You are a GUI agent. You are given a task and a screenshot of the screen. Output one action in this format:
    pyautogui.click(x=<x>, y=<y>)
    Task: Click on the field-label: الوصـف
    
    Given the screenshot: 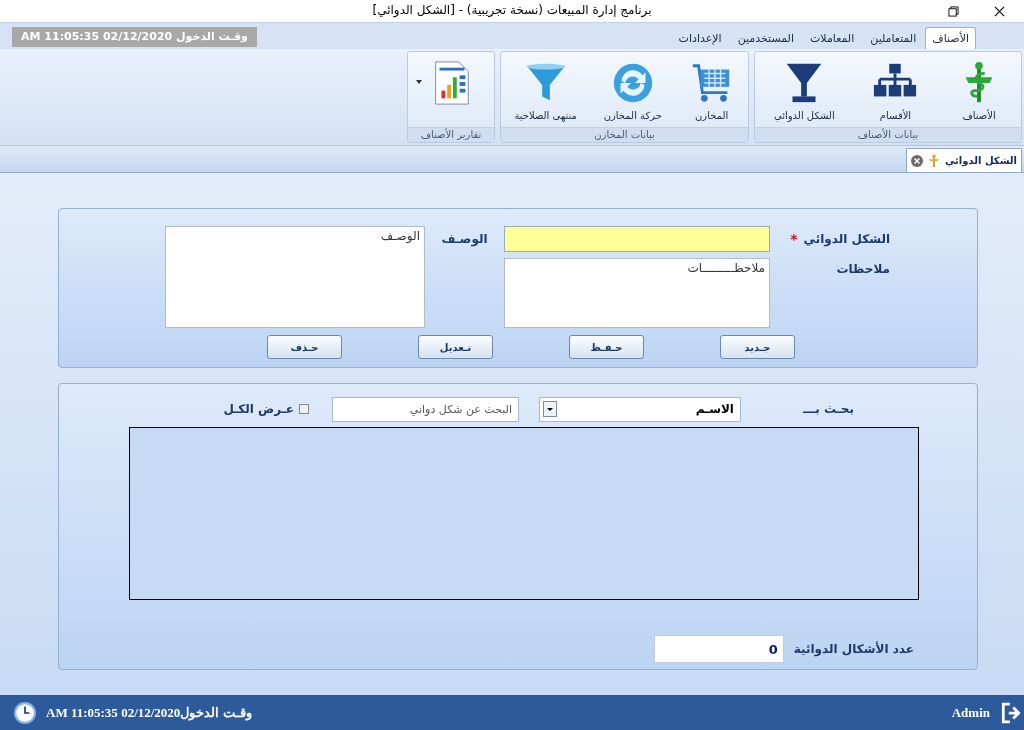 What is the action you would take?
    pyautogui.click(x=464, y=239)
    